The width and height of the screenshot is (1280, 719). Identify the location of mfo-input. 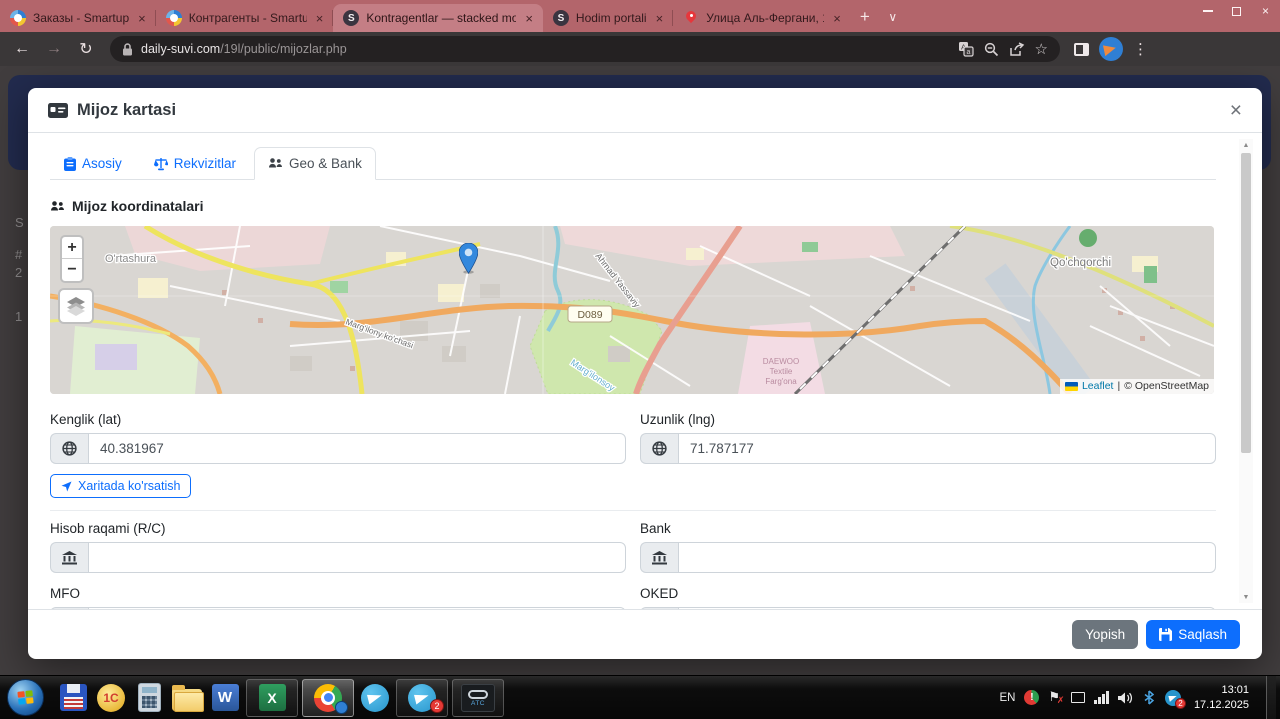
(357, 608).